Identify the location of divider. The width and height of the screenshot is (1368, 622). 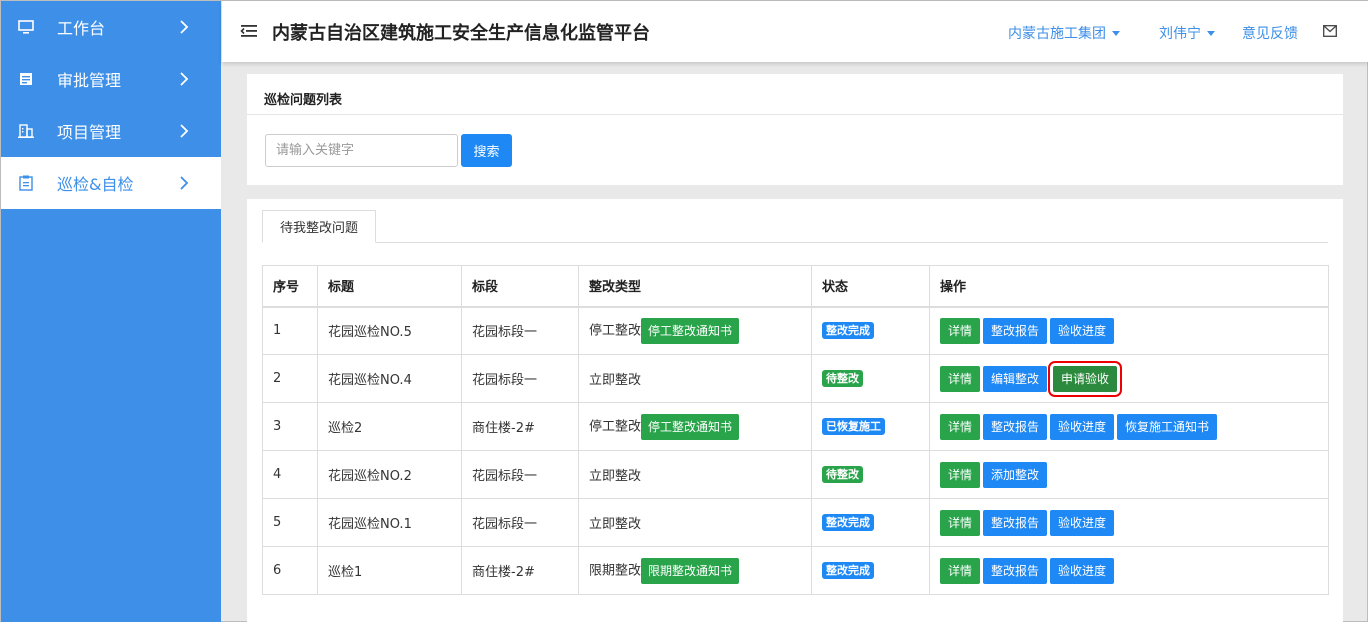
(795, 114).